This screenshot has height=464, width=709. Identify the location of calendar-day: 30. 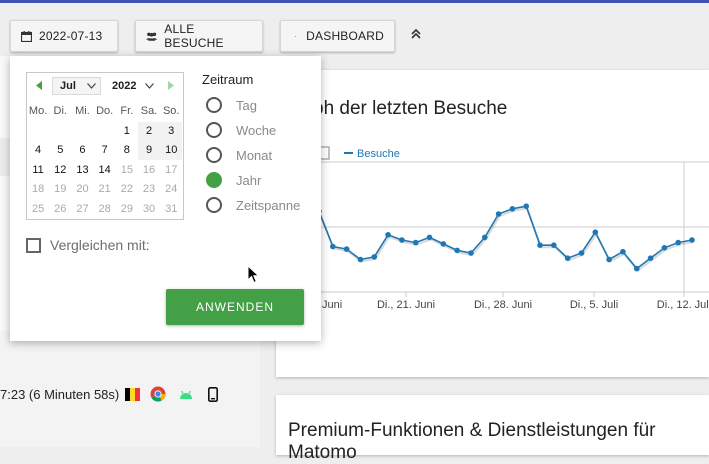
(149, 208).